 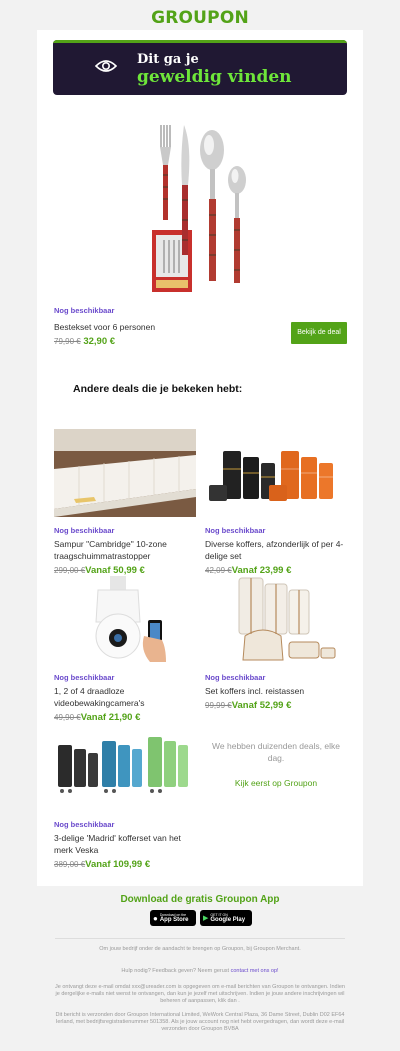 I want to click on main-deal-availability: Nog beschikbaar, so click(x=84, y=310).